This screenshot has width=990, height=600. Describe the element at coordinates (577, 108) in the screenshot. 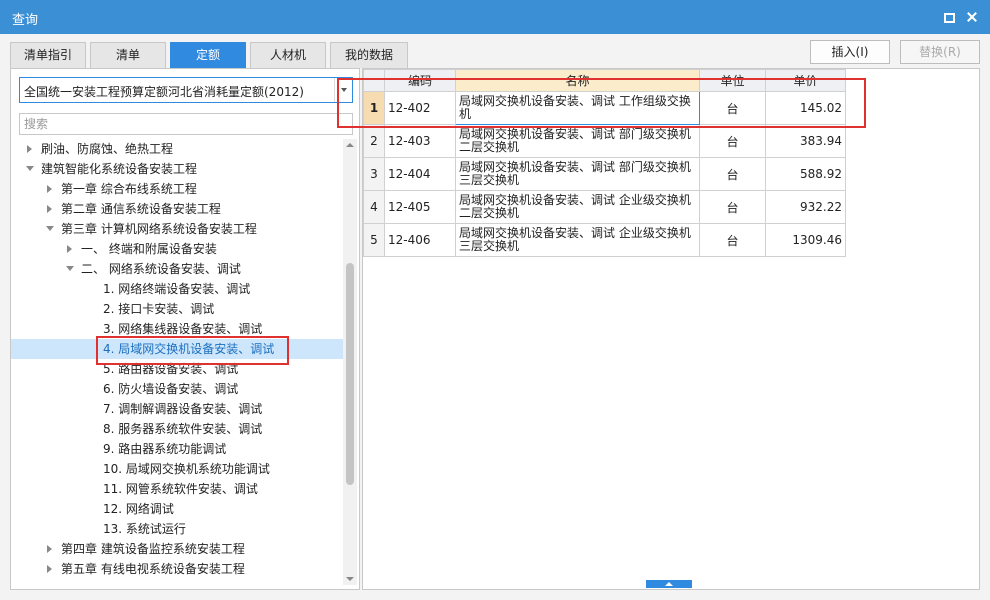

I see `cell-name: 局域网交换机设备安装、调试 工作组级交换机` at that location.